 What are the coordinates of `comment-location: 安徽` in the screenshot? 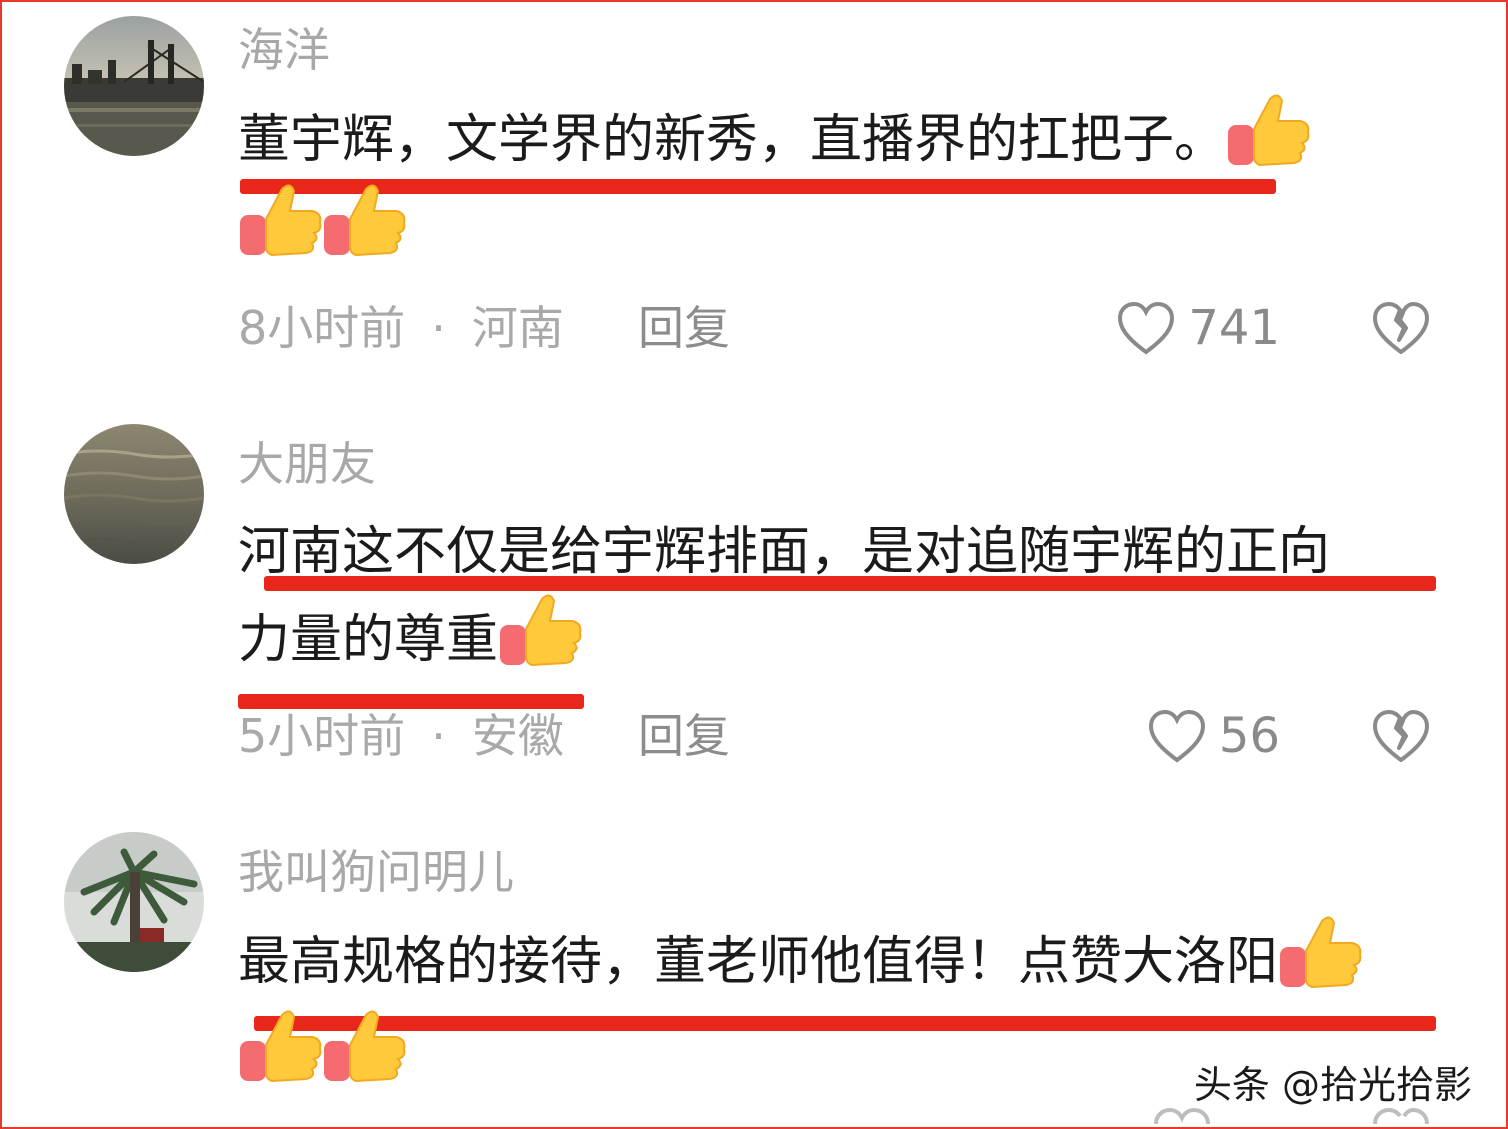 It's located at (517, 736).